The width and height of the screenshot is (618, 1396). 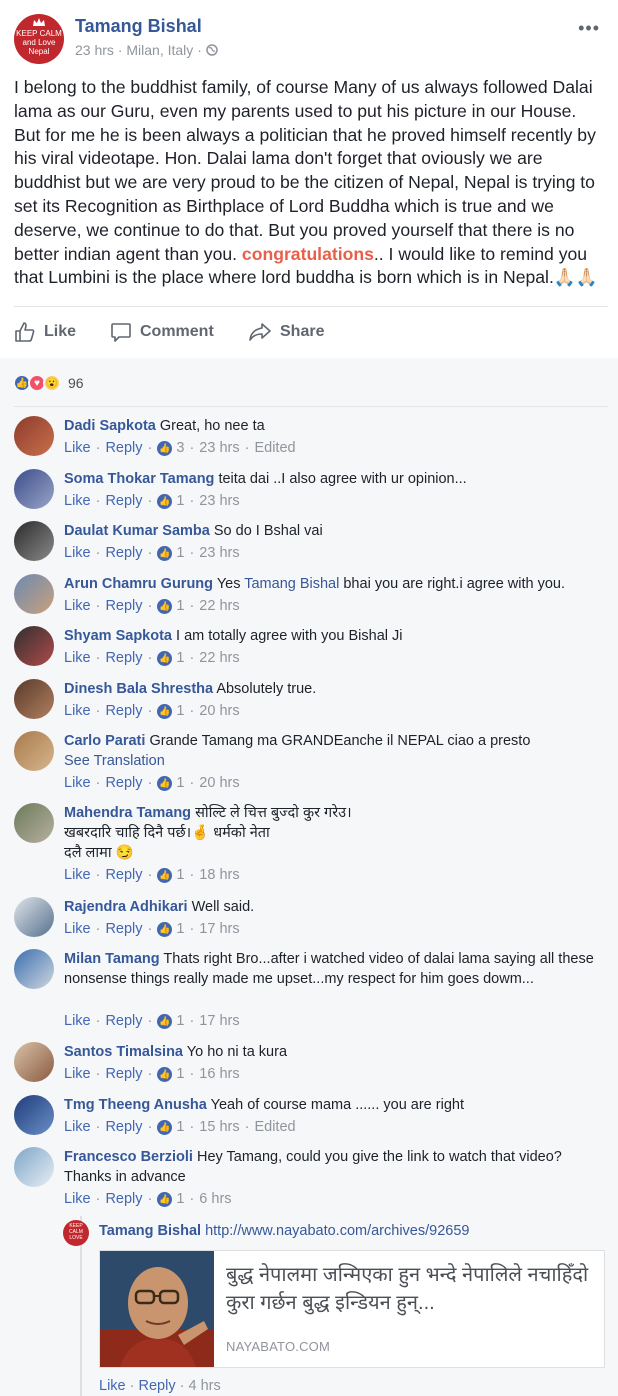 I want to click on divider, so click(x=311, y=306).